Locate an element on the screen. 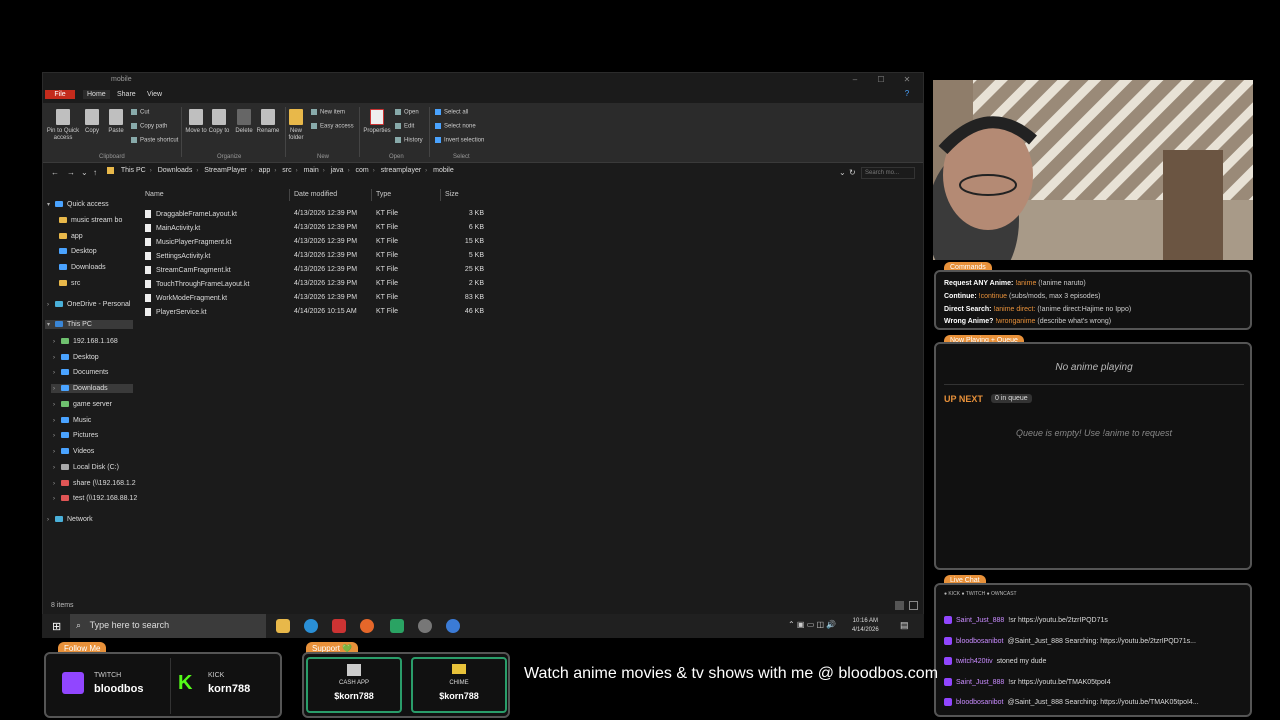 This screenshot has height=720, width=1280. breadcrumb-item: mobile is located at coordinates (443, 170).